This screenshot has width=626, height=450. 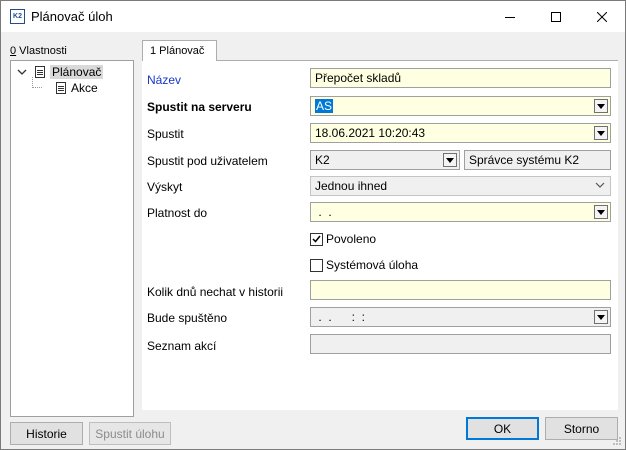 What do you see at coordinates (460, 317) in the screenshot?
I see `bude-spusteno-datetime: . . : :` at bounding box center [460, 317].